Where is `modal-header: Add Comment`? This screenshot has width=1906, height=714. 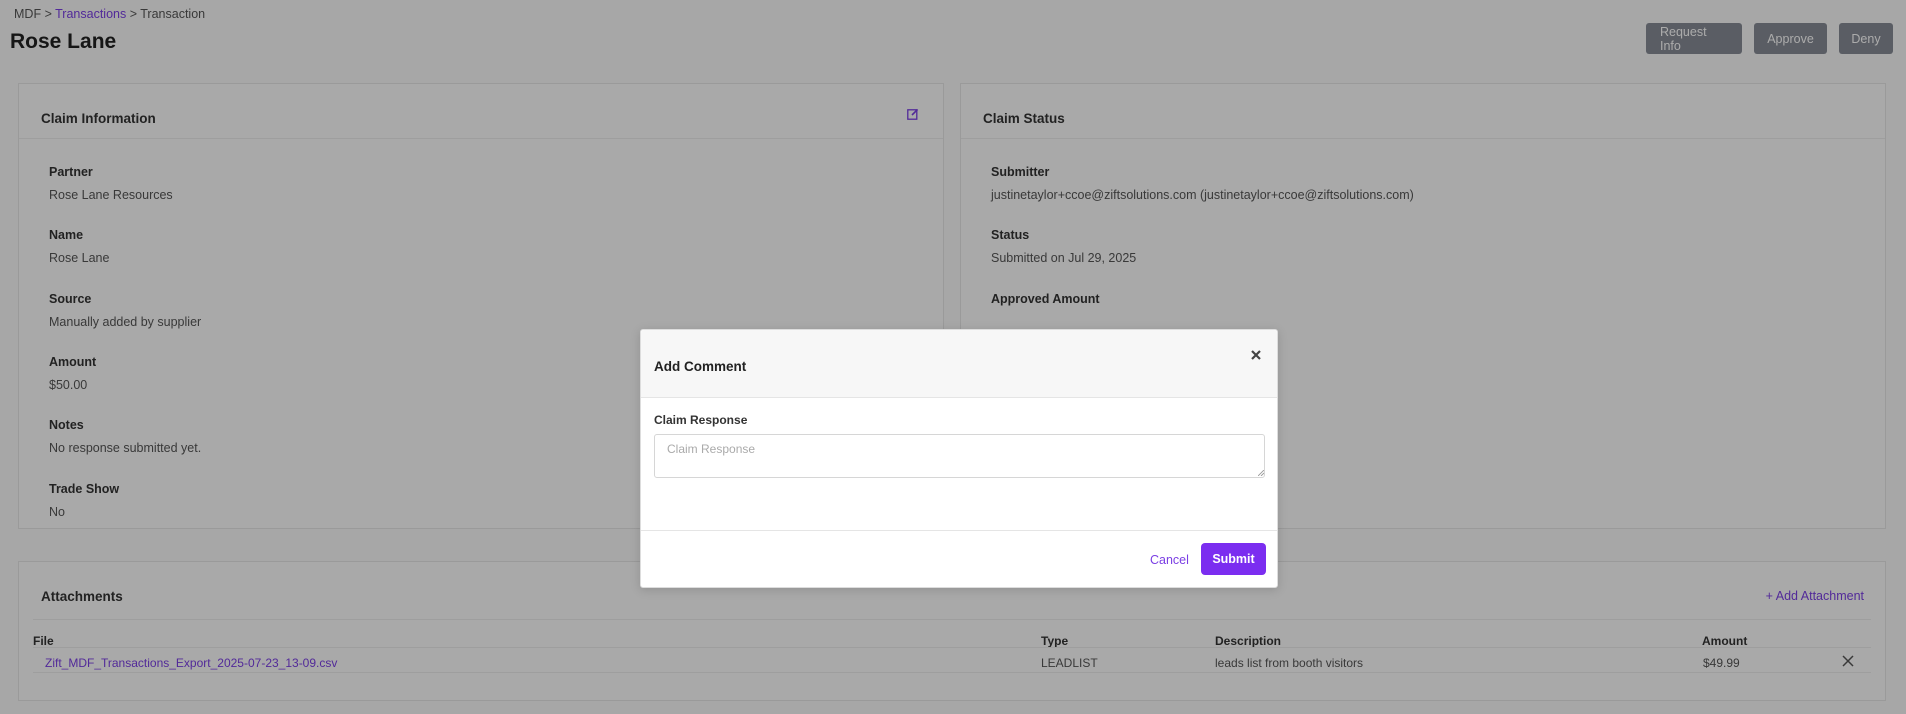
modal-header: Add Comment is located at coordinates (959, 364).